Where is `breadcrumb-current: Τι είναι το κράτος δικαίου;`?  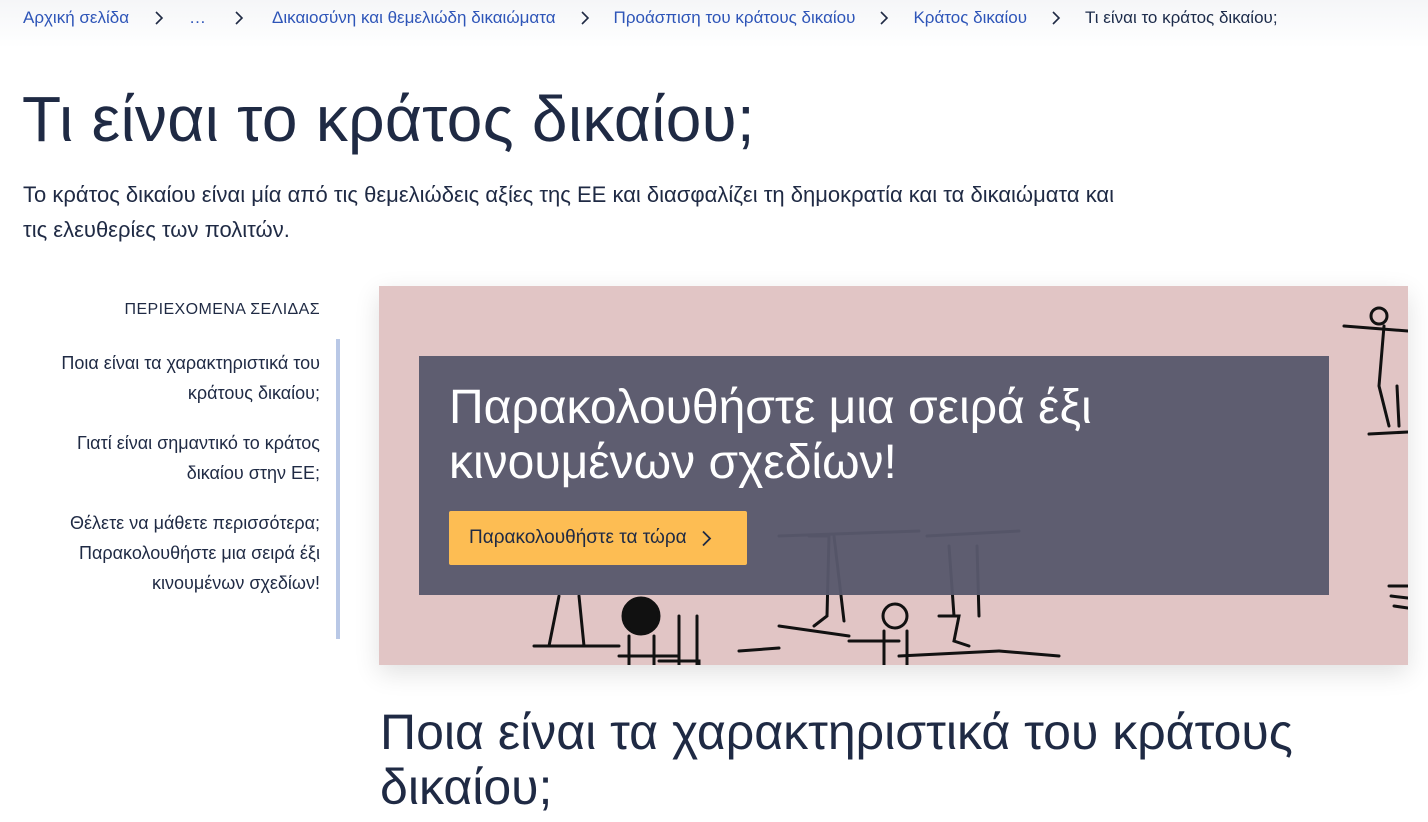 breadcrumb-current: Τι είναι το κράτος δικαίου; is located at coordinates (1181, 17).